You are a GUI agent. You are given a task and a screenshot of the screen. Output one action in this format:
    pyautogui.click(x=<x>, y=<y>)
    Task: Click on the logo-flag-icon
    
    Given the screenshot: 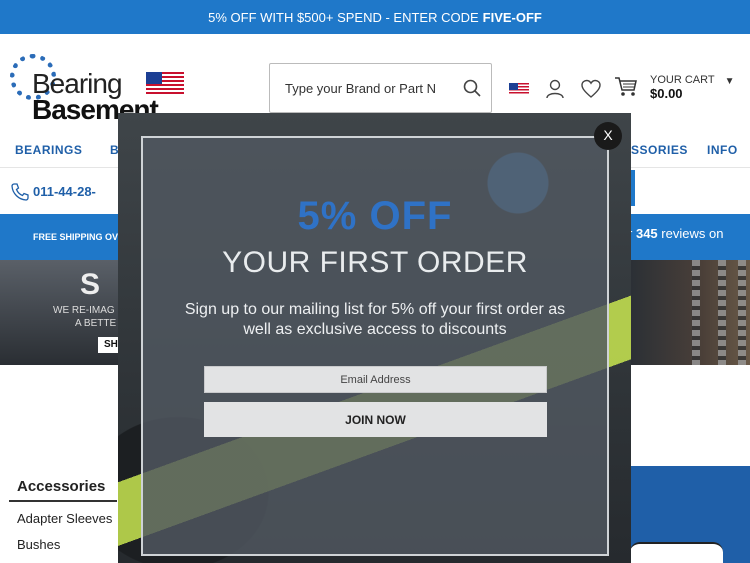 What is the action you would take?
    pyautogui.click(x=165, y=84)
    